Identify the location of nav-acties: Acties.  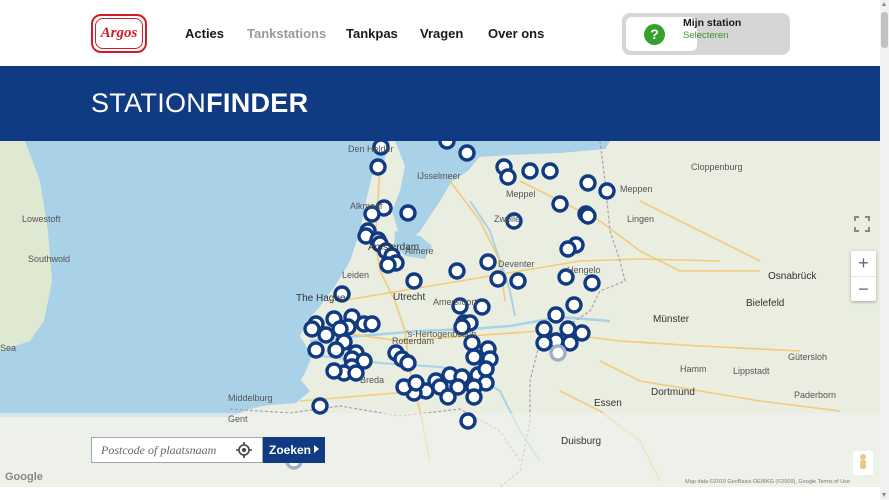
(204, 33).